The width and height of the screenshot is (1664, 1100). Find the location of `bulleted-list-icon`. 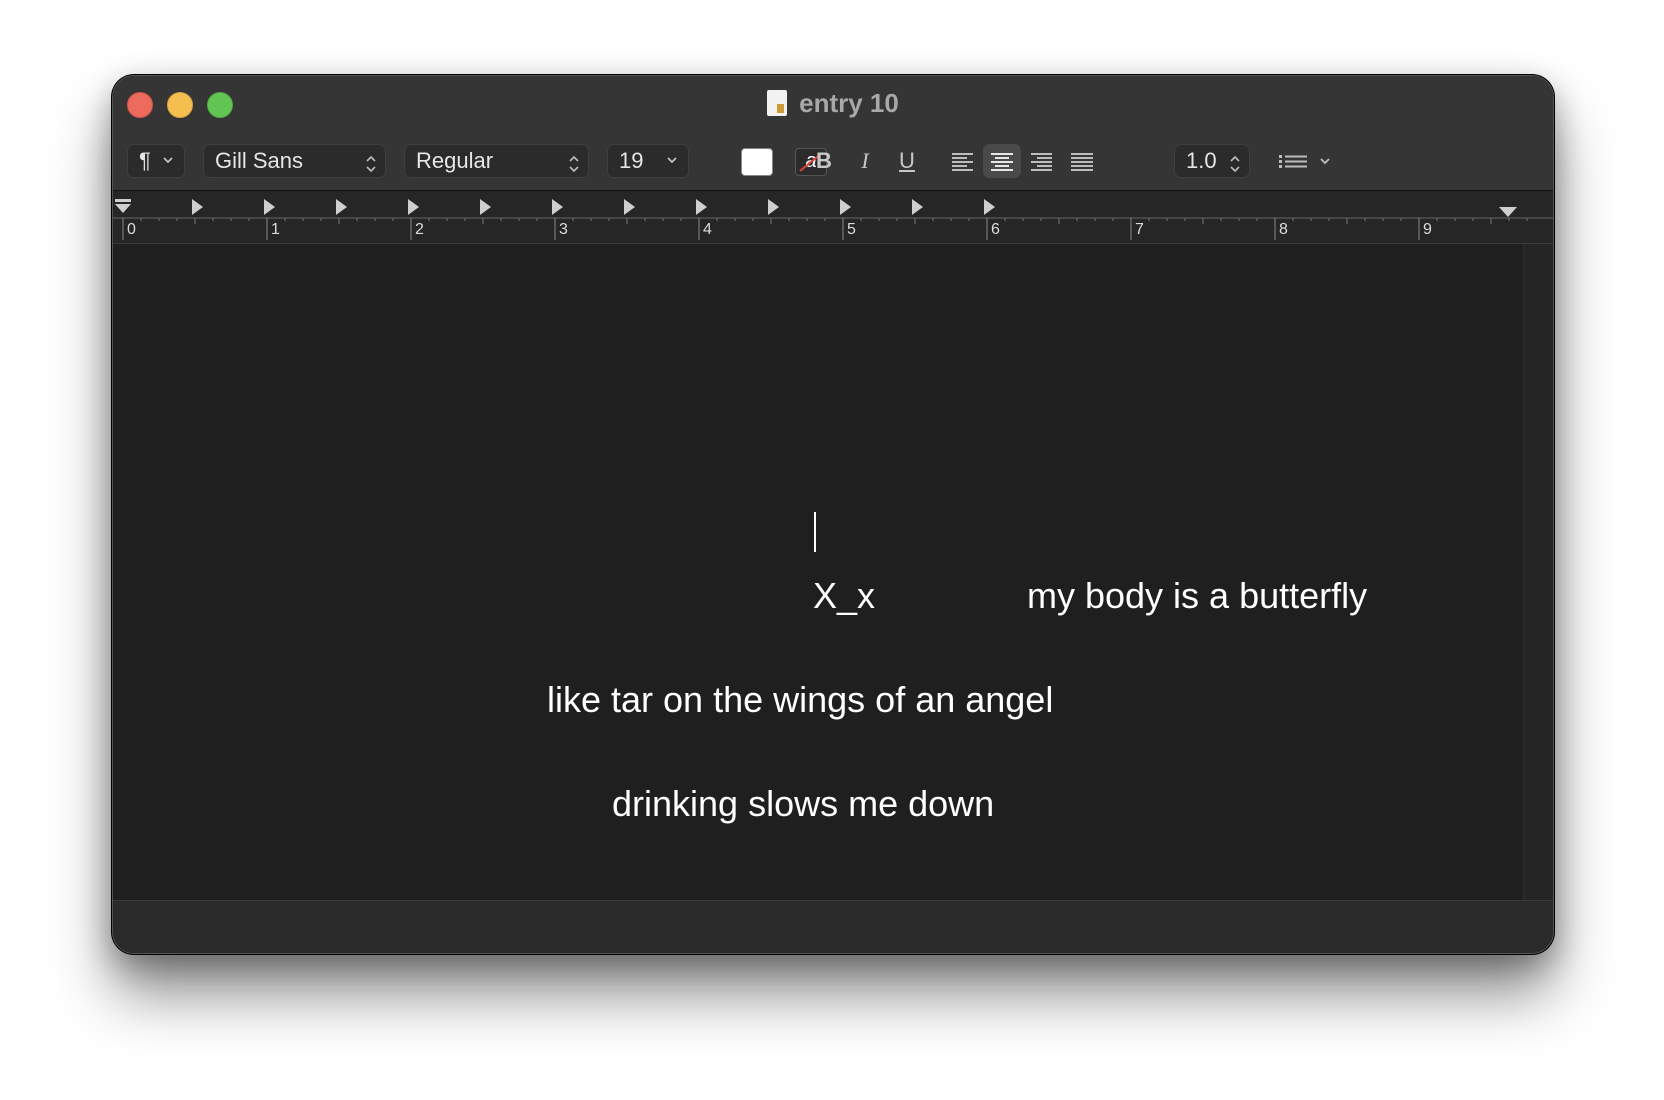

bulleted-list-icon is located at coordinates (1304, 161).